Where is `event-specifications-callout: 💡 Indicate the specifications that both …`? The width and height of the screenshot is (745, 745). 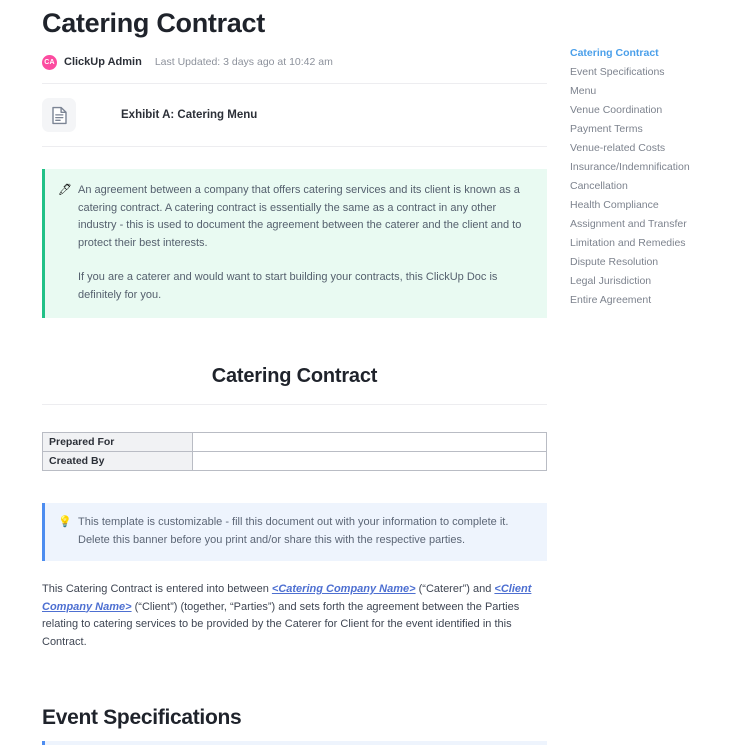 event-specifications-callout: 💡 Indicate the specifications that both … is located at coordinates (294, 743).